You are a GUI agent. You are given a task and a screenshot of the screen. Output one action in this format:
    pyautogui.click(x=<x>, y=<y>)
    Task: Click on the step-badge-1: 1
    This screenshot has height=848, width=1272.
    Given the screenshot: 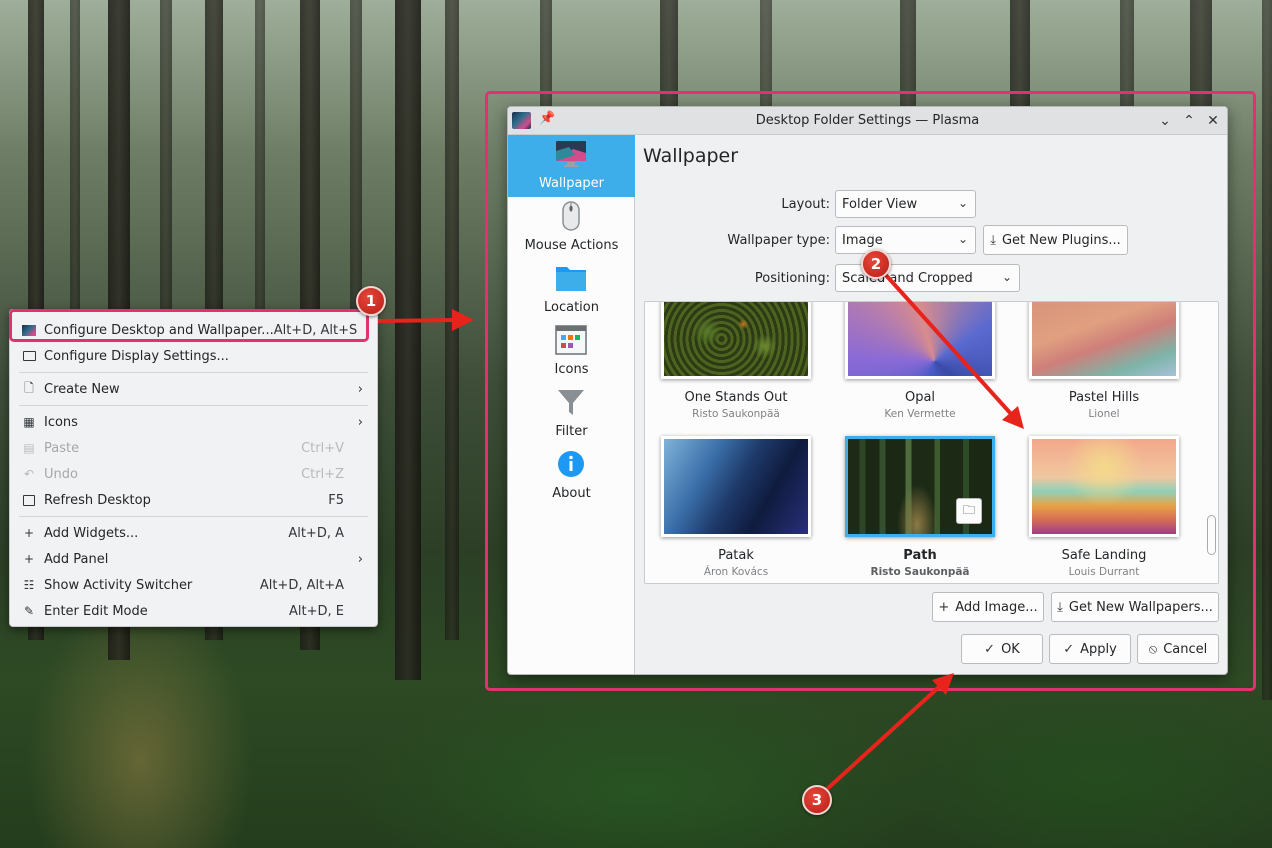 What is the action you would take?
    pyautogui.click(x=371, y=301)
    